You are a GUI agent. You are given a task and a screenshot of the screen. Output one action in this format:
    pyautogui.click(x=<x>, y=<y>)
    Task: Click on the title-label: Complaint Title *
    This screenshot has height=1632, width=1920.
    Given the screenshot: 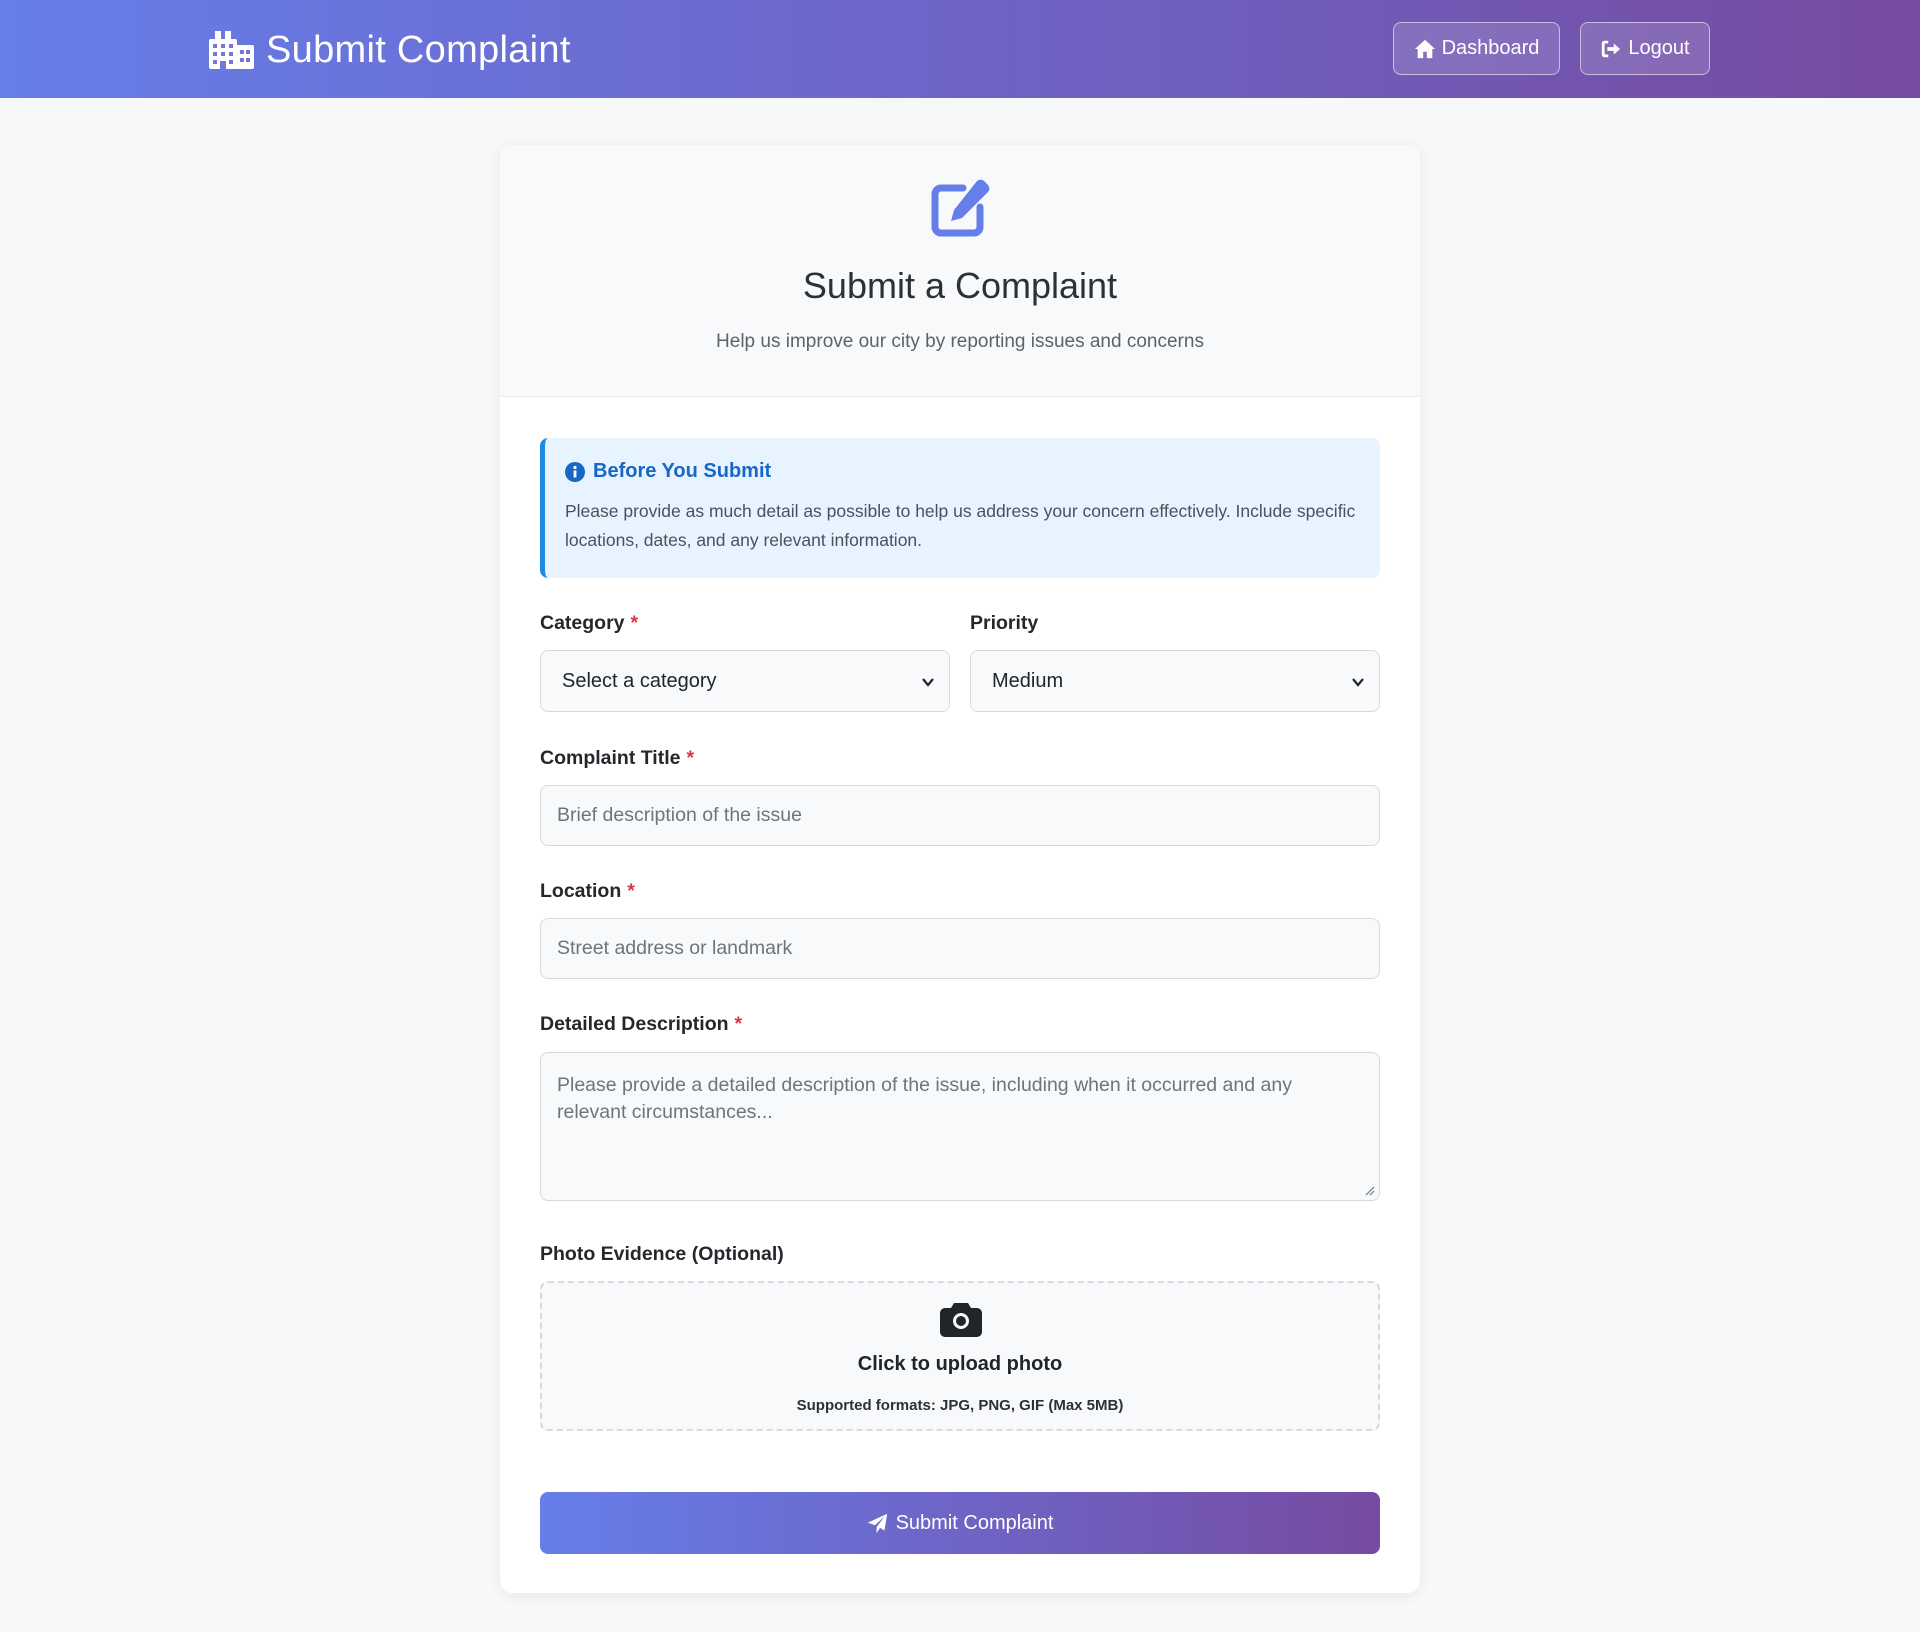 What is the action you would take?
    pyautogui.click(x=617, y=758)
    